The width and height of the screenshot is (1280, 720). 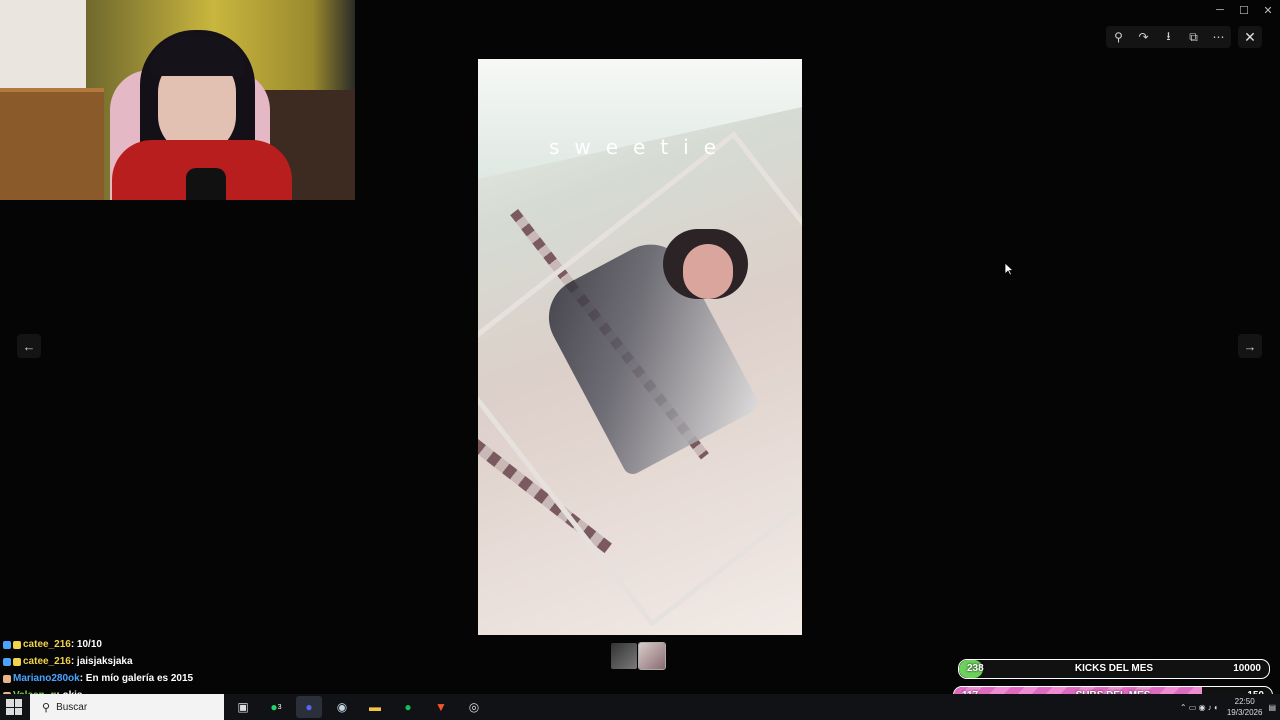 I want to click on open-external-icon: ⧉, so click(x=1194, y=37).